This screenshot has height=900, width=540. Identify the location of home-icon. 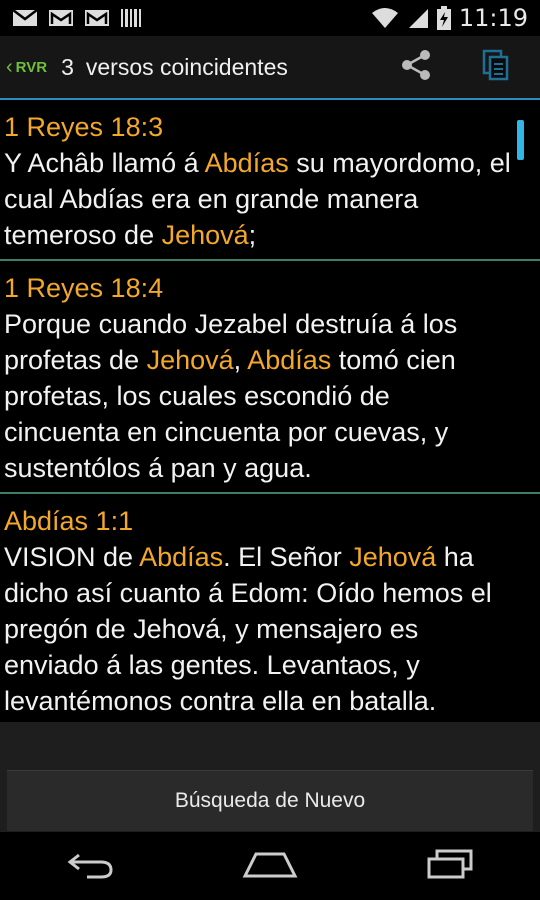
(270, 866).